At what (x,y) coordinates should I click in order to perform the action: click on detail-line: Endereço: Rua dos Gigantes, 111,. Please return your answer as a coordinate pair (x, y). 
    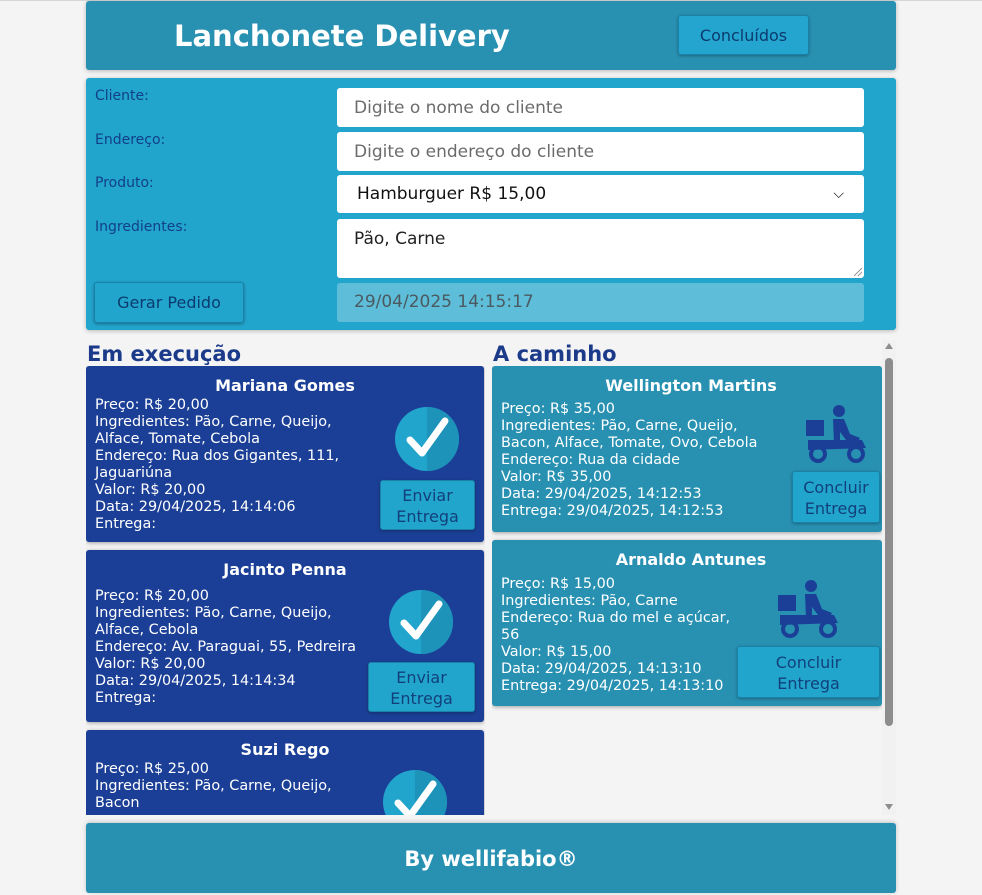
    Looking at the image, I should click on (217, 456).